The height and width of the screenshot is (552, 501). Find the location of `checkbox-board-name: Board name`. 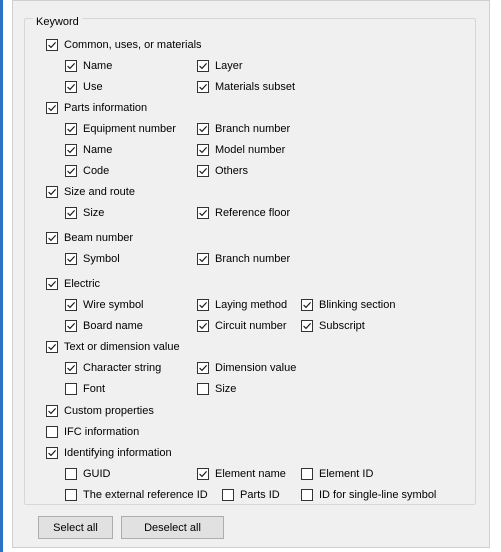

checkbox-board-name: Board name is located at coordinates (104, 326).